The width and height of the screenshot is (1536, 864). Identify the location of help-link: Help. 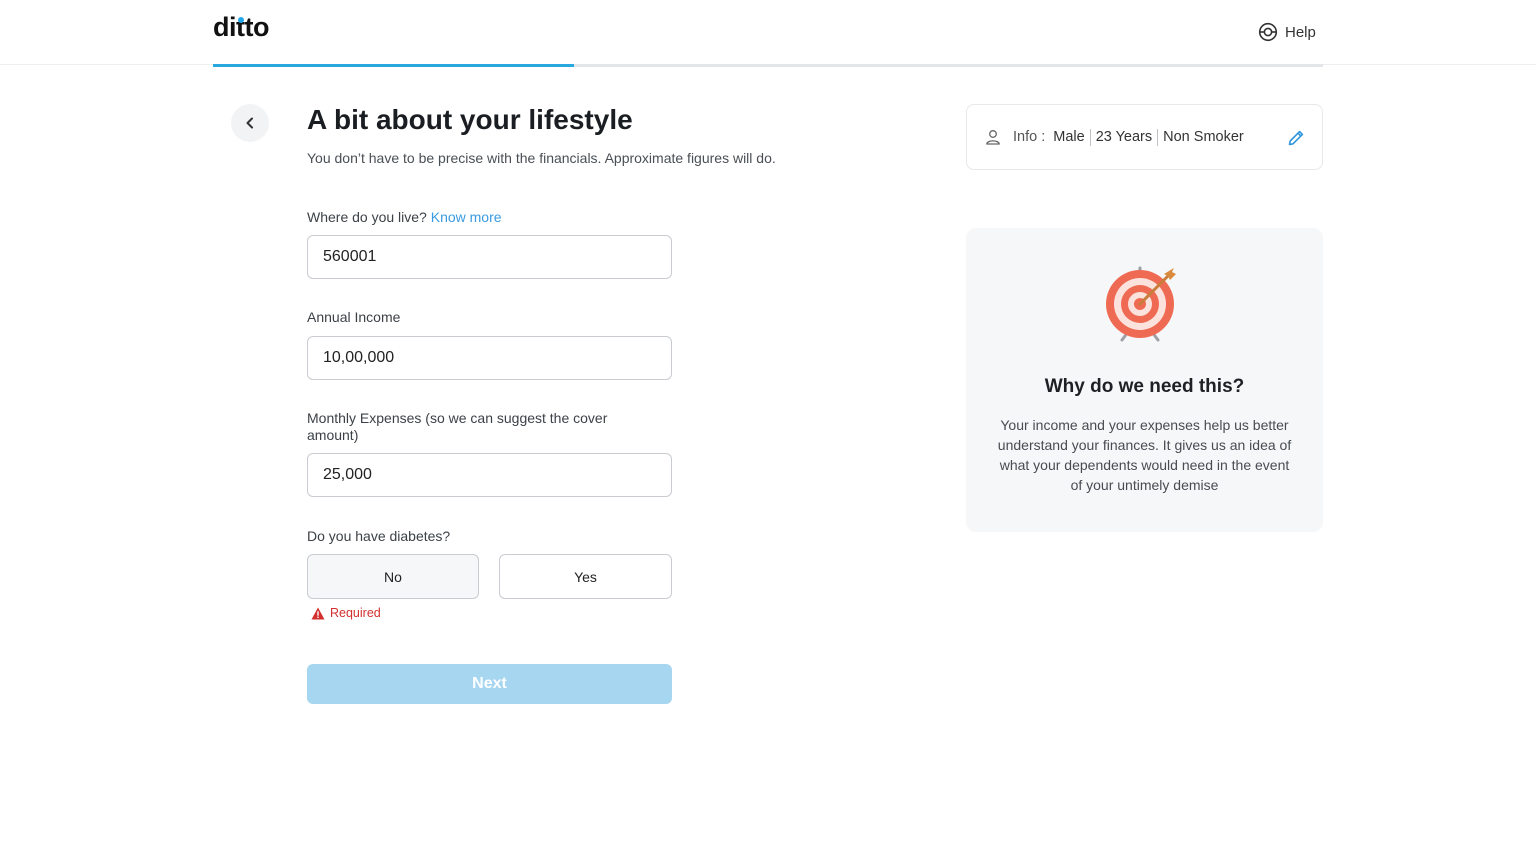
(1287, 32).